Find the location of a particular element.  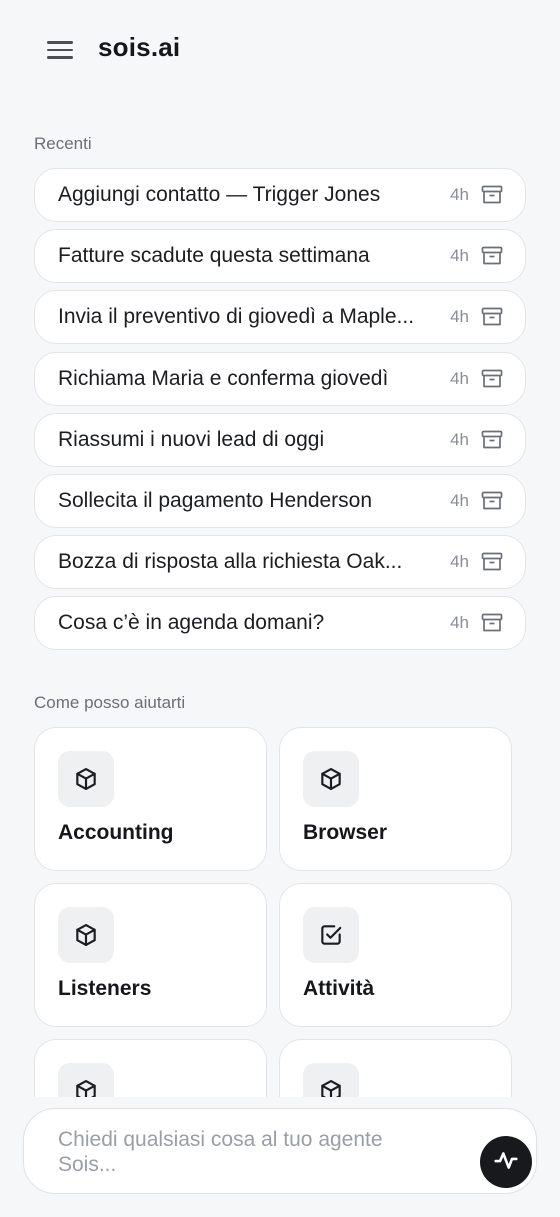

card-listeners: Listeners is located at coordinates (150, 955).